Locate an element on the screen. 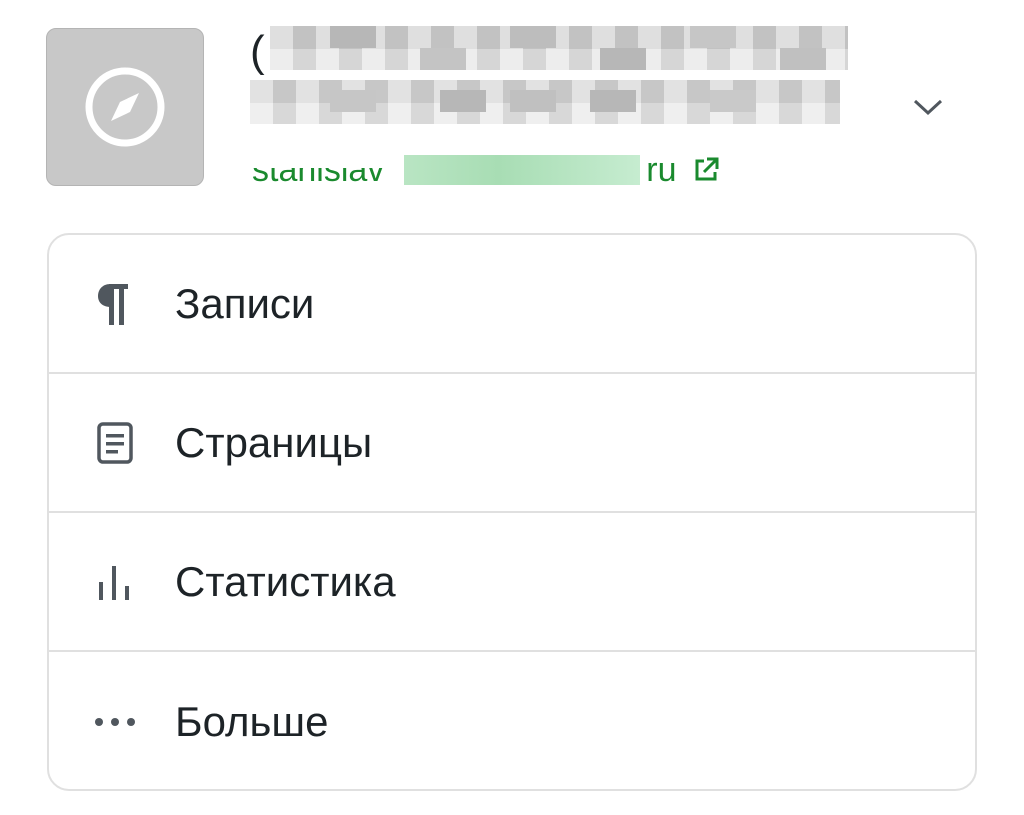 This screenshot has width=1024, height=815. site-url-suffix: ru is located at coordinates (661, 169).